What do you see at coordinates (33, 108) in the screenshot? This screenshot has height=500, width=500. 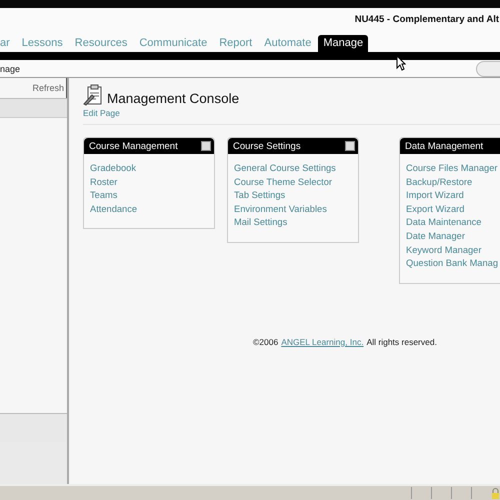 I see `sidebar-header` at bounding box center [33, 108].